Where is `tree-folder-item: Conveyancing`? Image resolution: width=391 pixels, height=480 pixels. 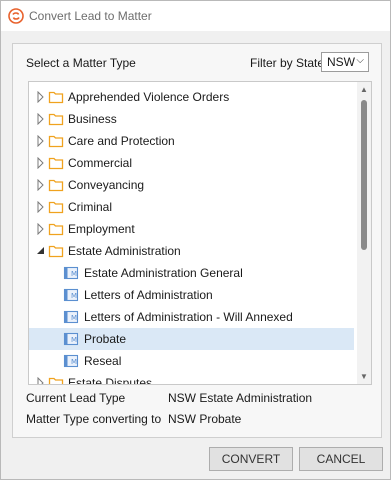
tree-folder-item: Conveyancing is located at coordinates (191, 185).